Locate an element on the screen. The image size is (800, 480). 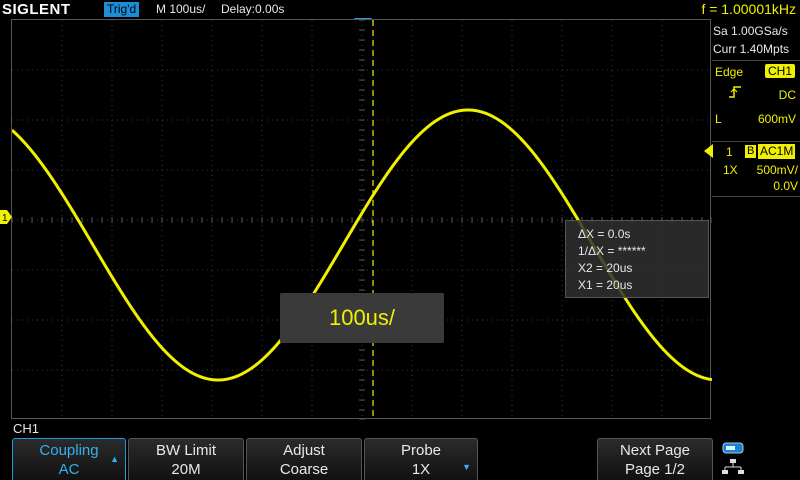
adjust-softkey: Adjust Coarse is located at coordinates (304, 459).